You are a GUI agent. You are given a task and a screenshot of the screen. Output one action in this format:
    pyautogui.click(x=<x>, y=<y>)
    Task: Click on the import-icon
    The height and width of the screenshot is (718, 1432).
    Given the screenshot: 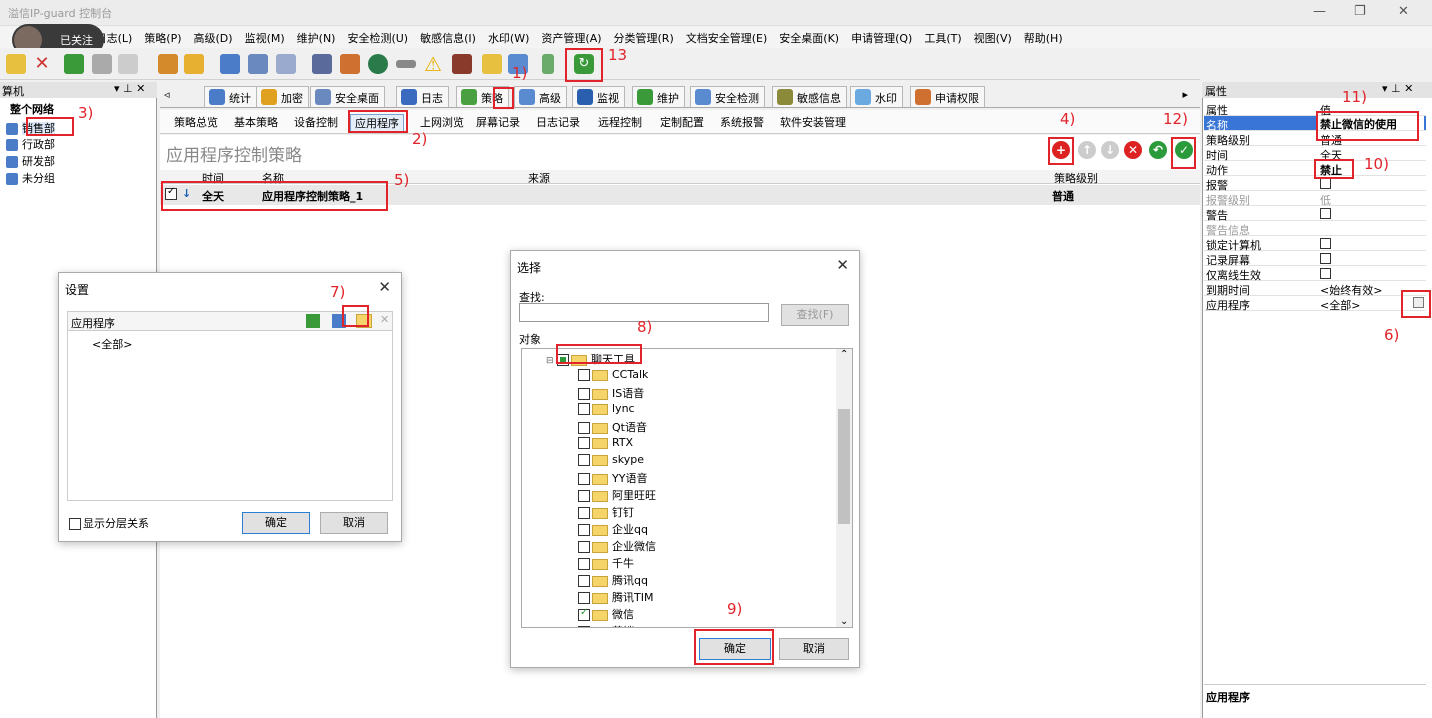 What is the action you would take?
    pyautogui.click(x=74, y=64)
    